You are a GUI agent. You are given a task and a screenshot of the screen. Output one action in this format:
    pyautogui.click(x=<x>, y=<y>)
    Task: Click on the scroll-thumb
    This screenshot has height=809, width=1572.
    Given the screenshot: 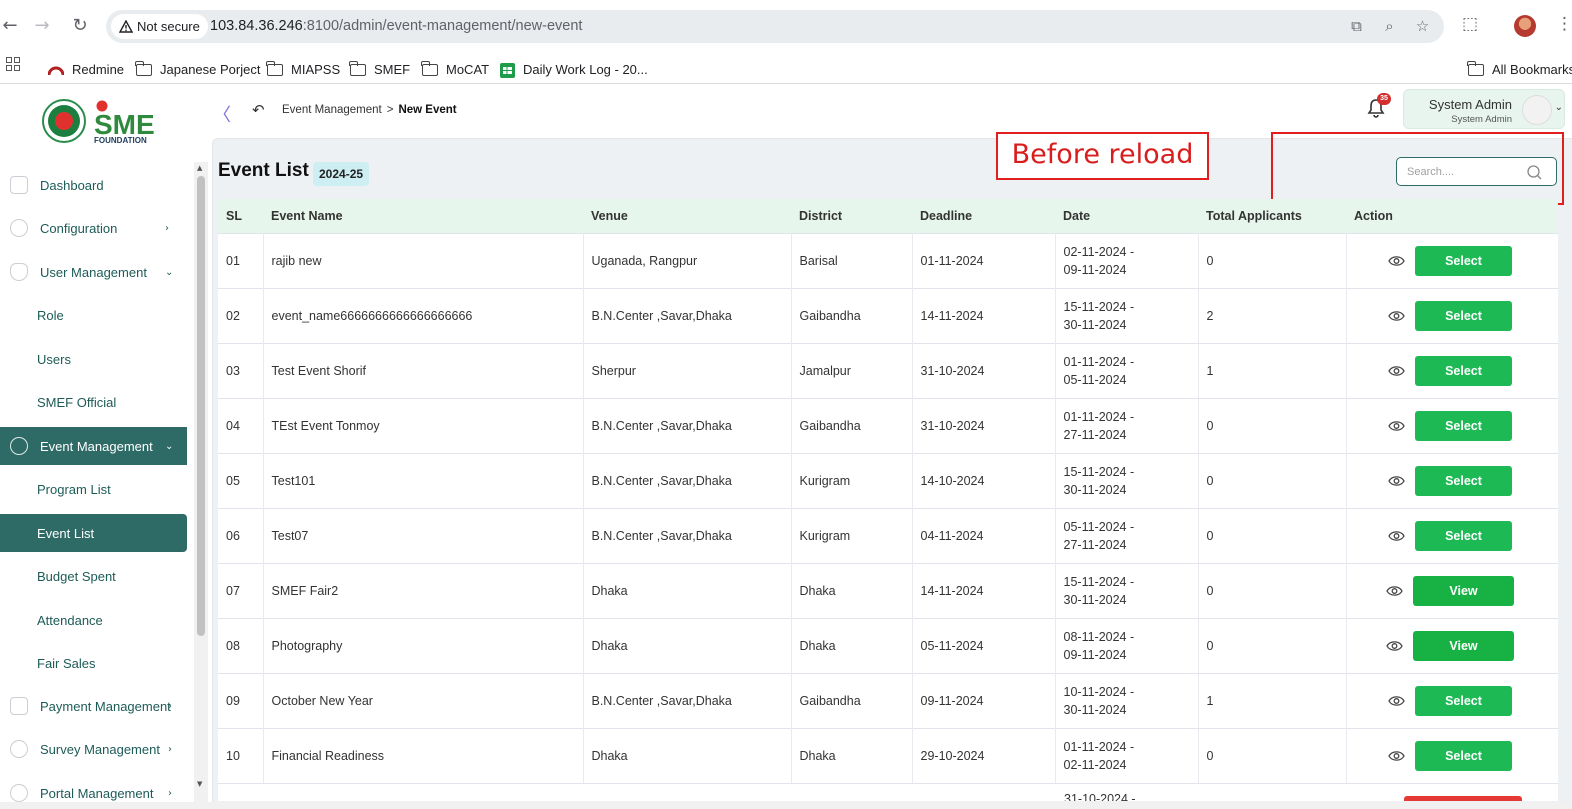 What is the action you would take?
    pyautogui.click(x=201, y=406)
    